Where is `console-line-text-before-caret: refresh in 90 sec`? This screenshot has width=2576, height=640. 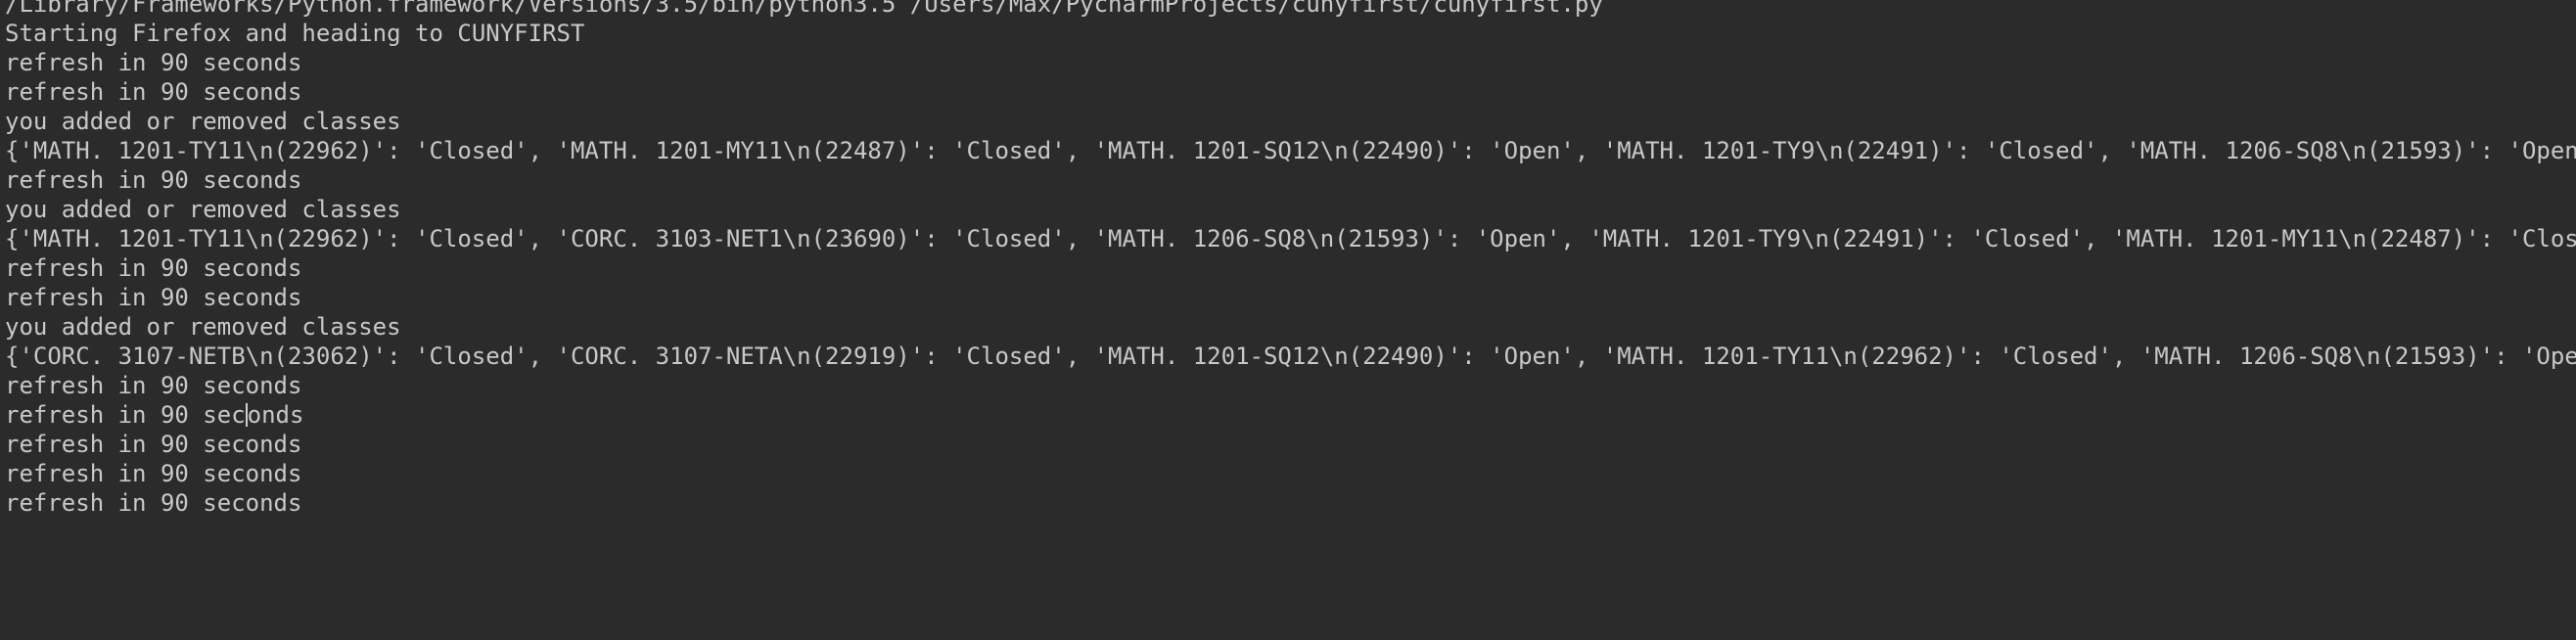
console-line-text-before-caret: refresh in 90 sec is located at coordinates (125, 415).